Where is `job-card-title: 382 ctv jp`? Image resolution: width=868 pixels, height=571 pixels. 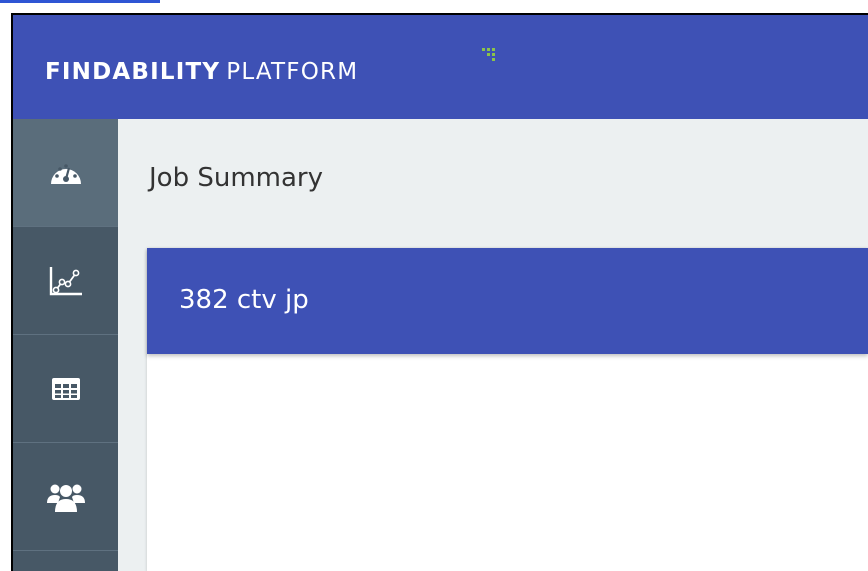
job-card-title: 382 ctv jp is located at coordinates (244, 300).